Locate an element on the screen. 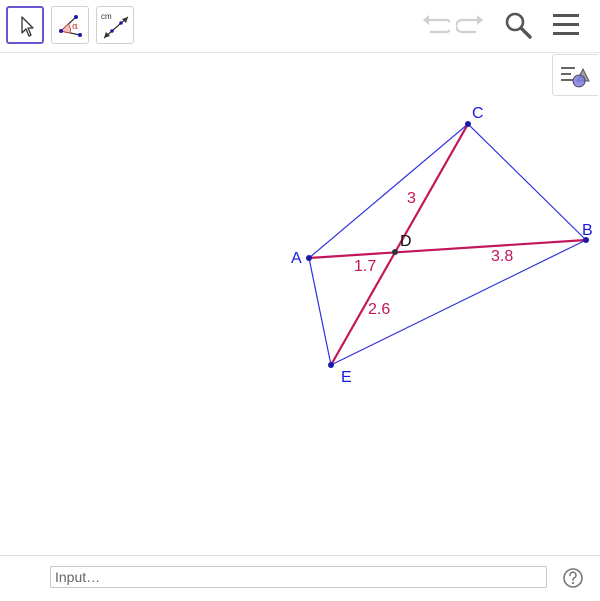  label-A: A is located at coordinates (296, 258).